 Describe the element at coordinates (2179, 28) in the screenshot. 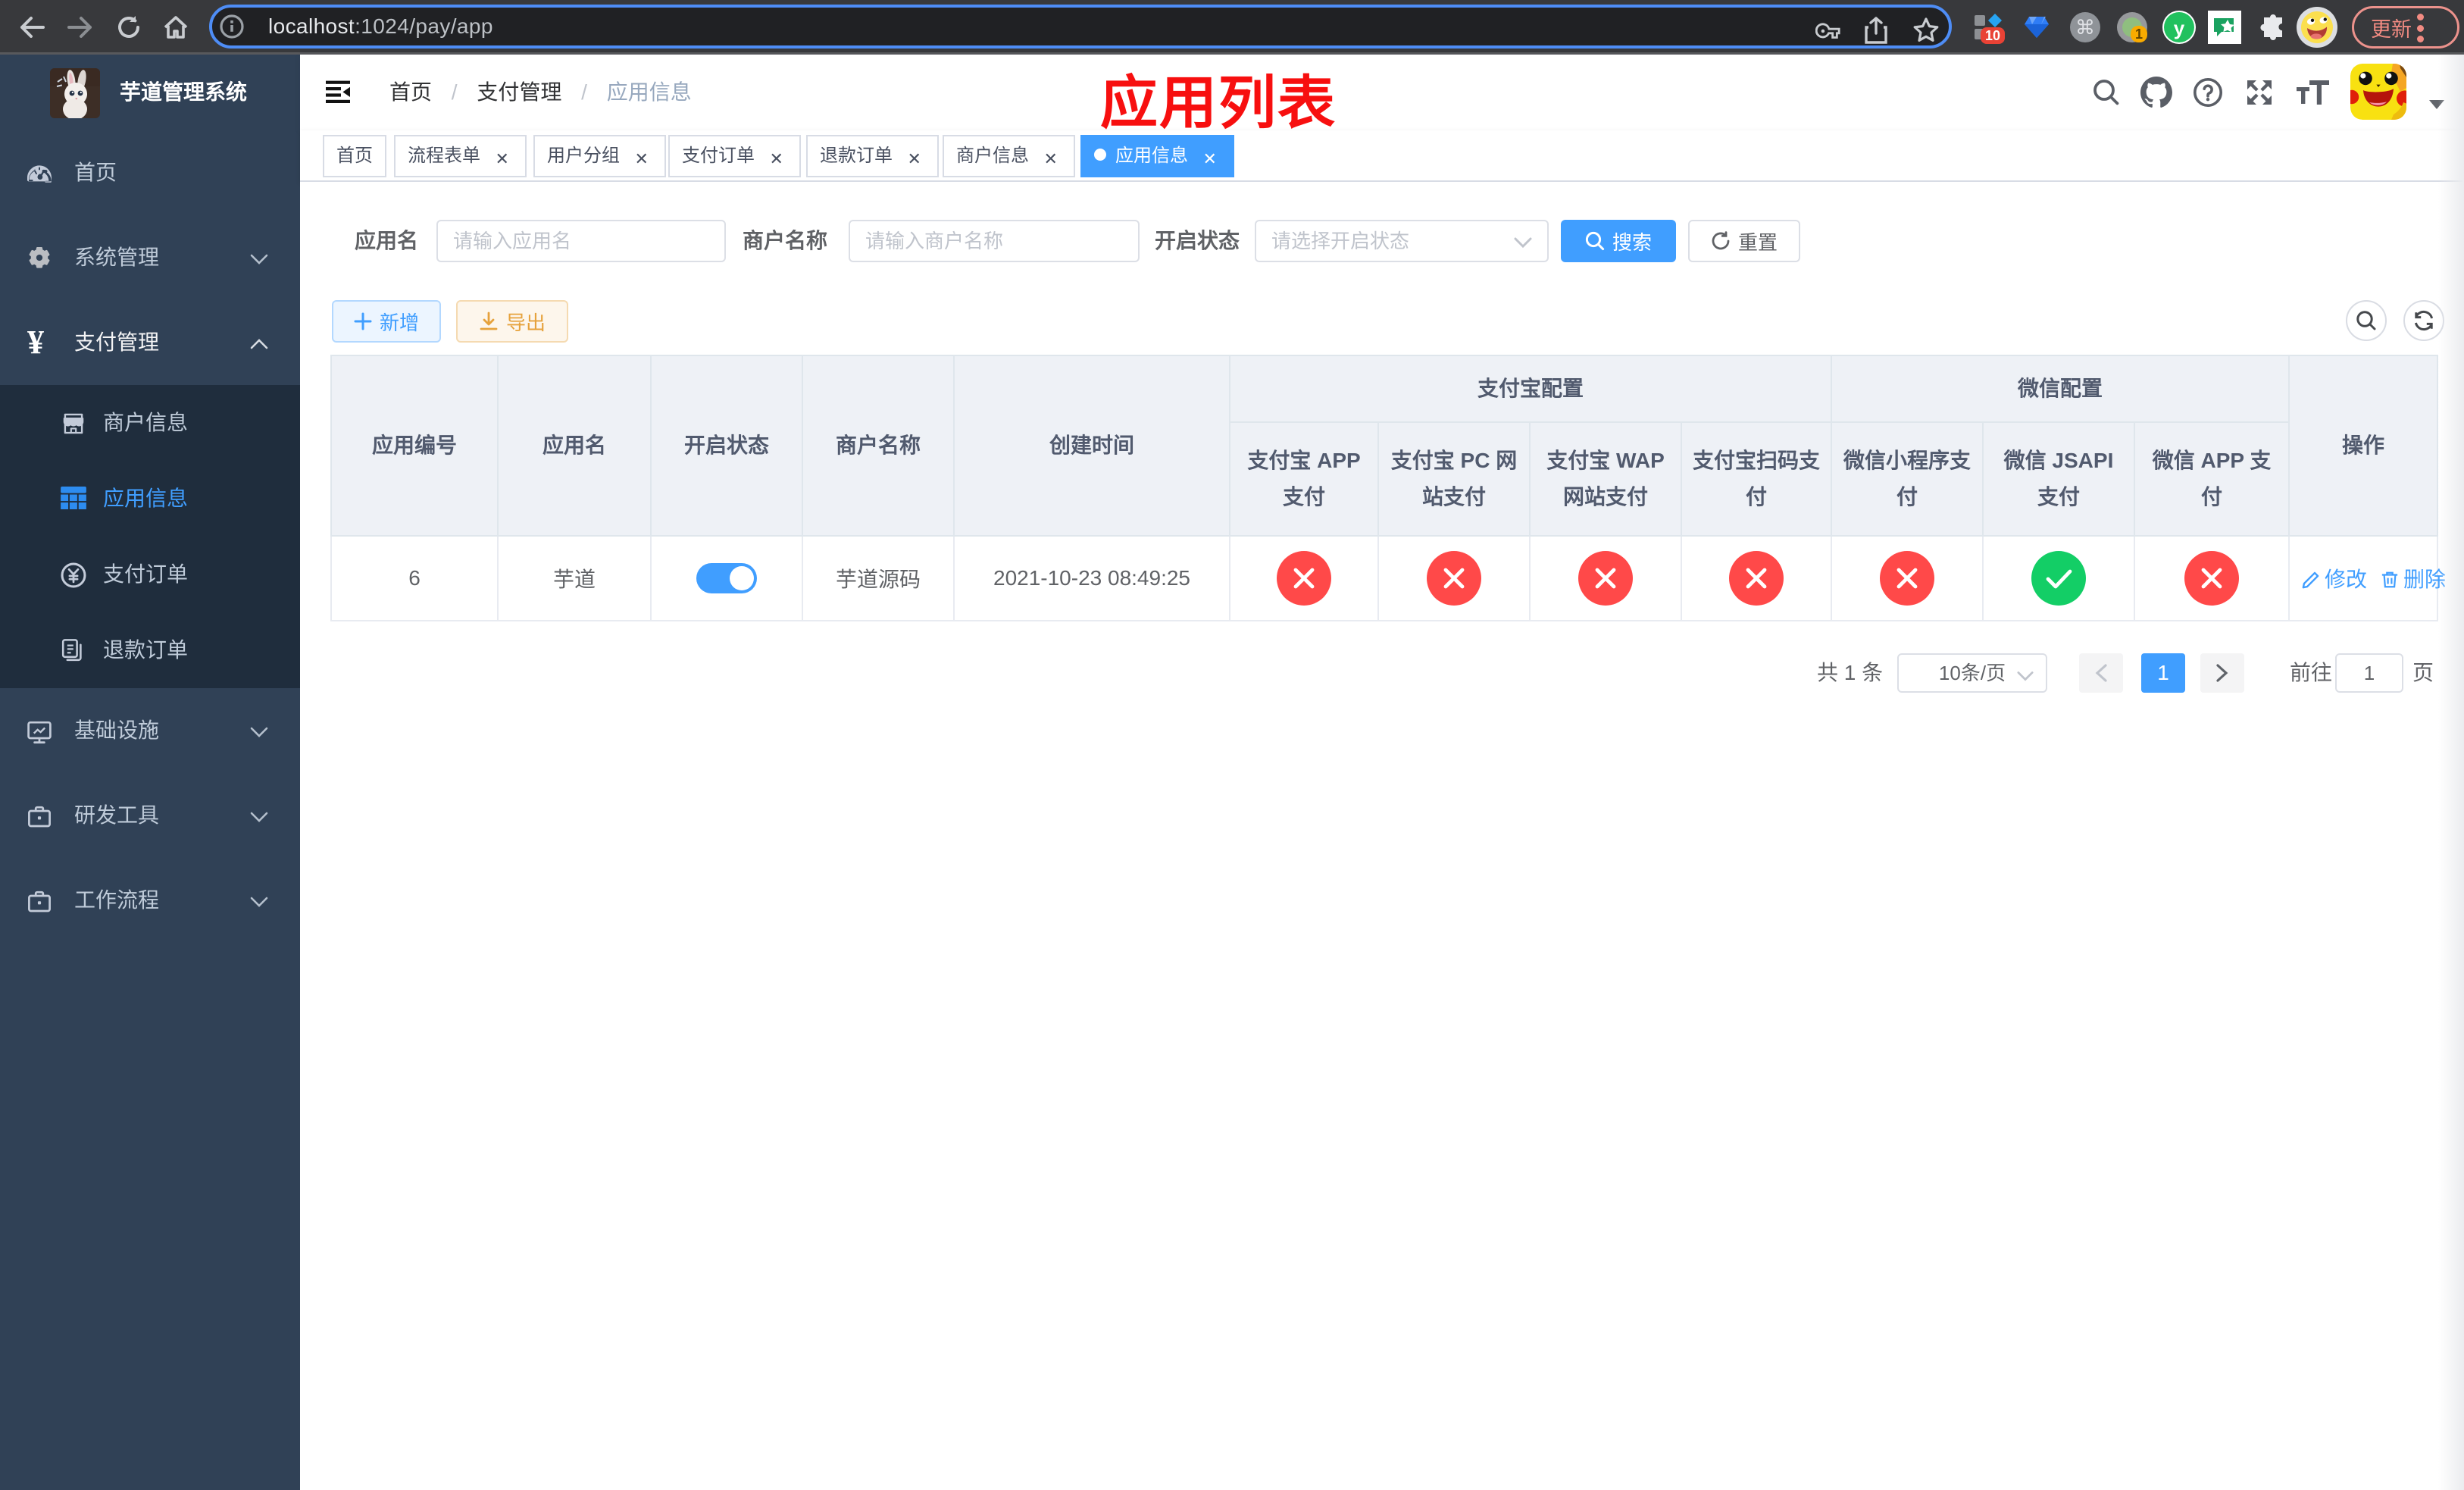

I see `svg-text: y` at that location.